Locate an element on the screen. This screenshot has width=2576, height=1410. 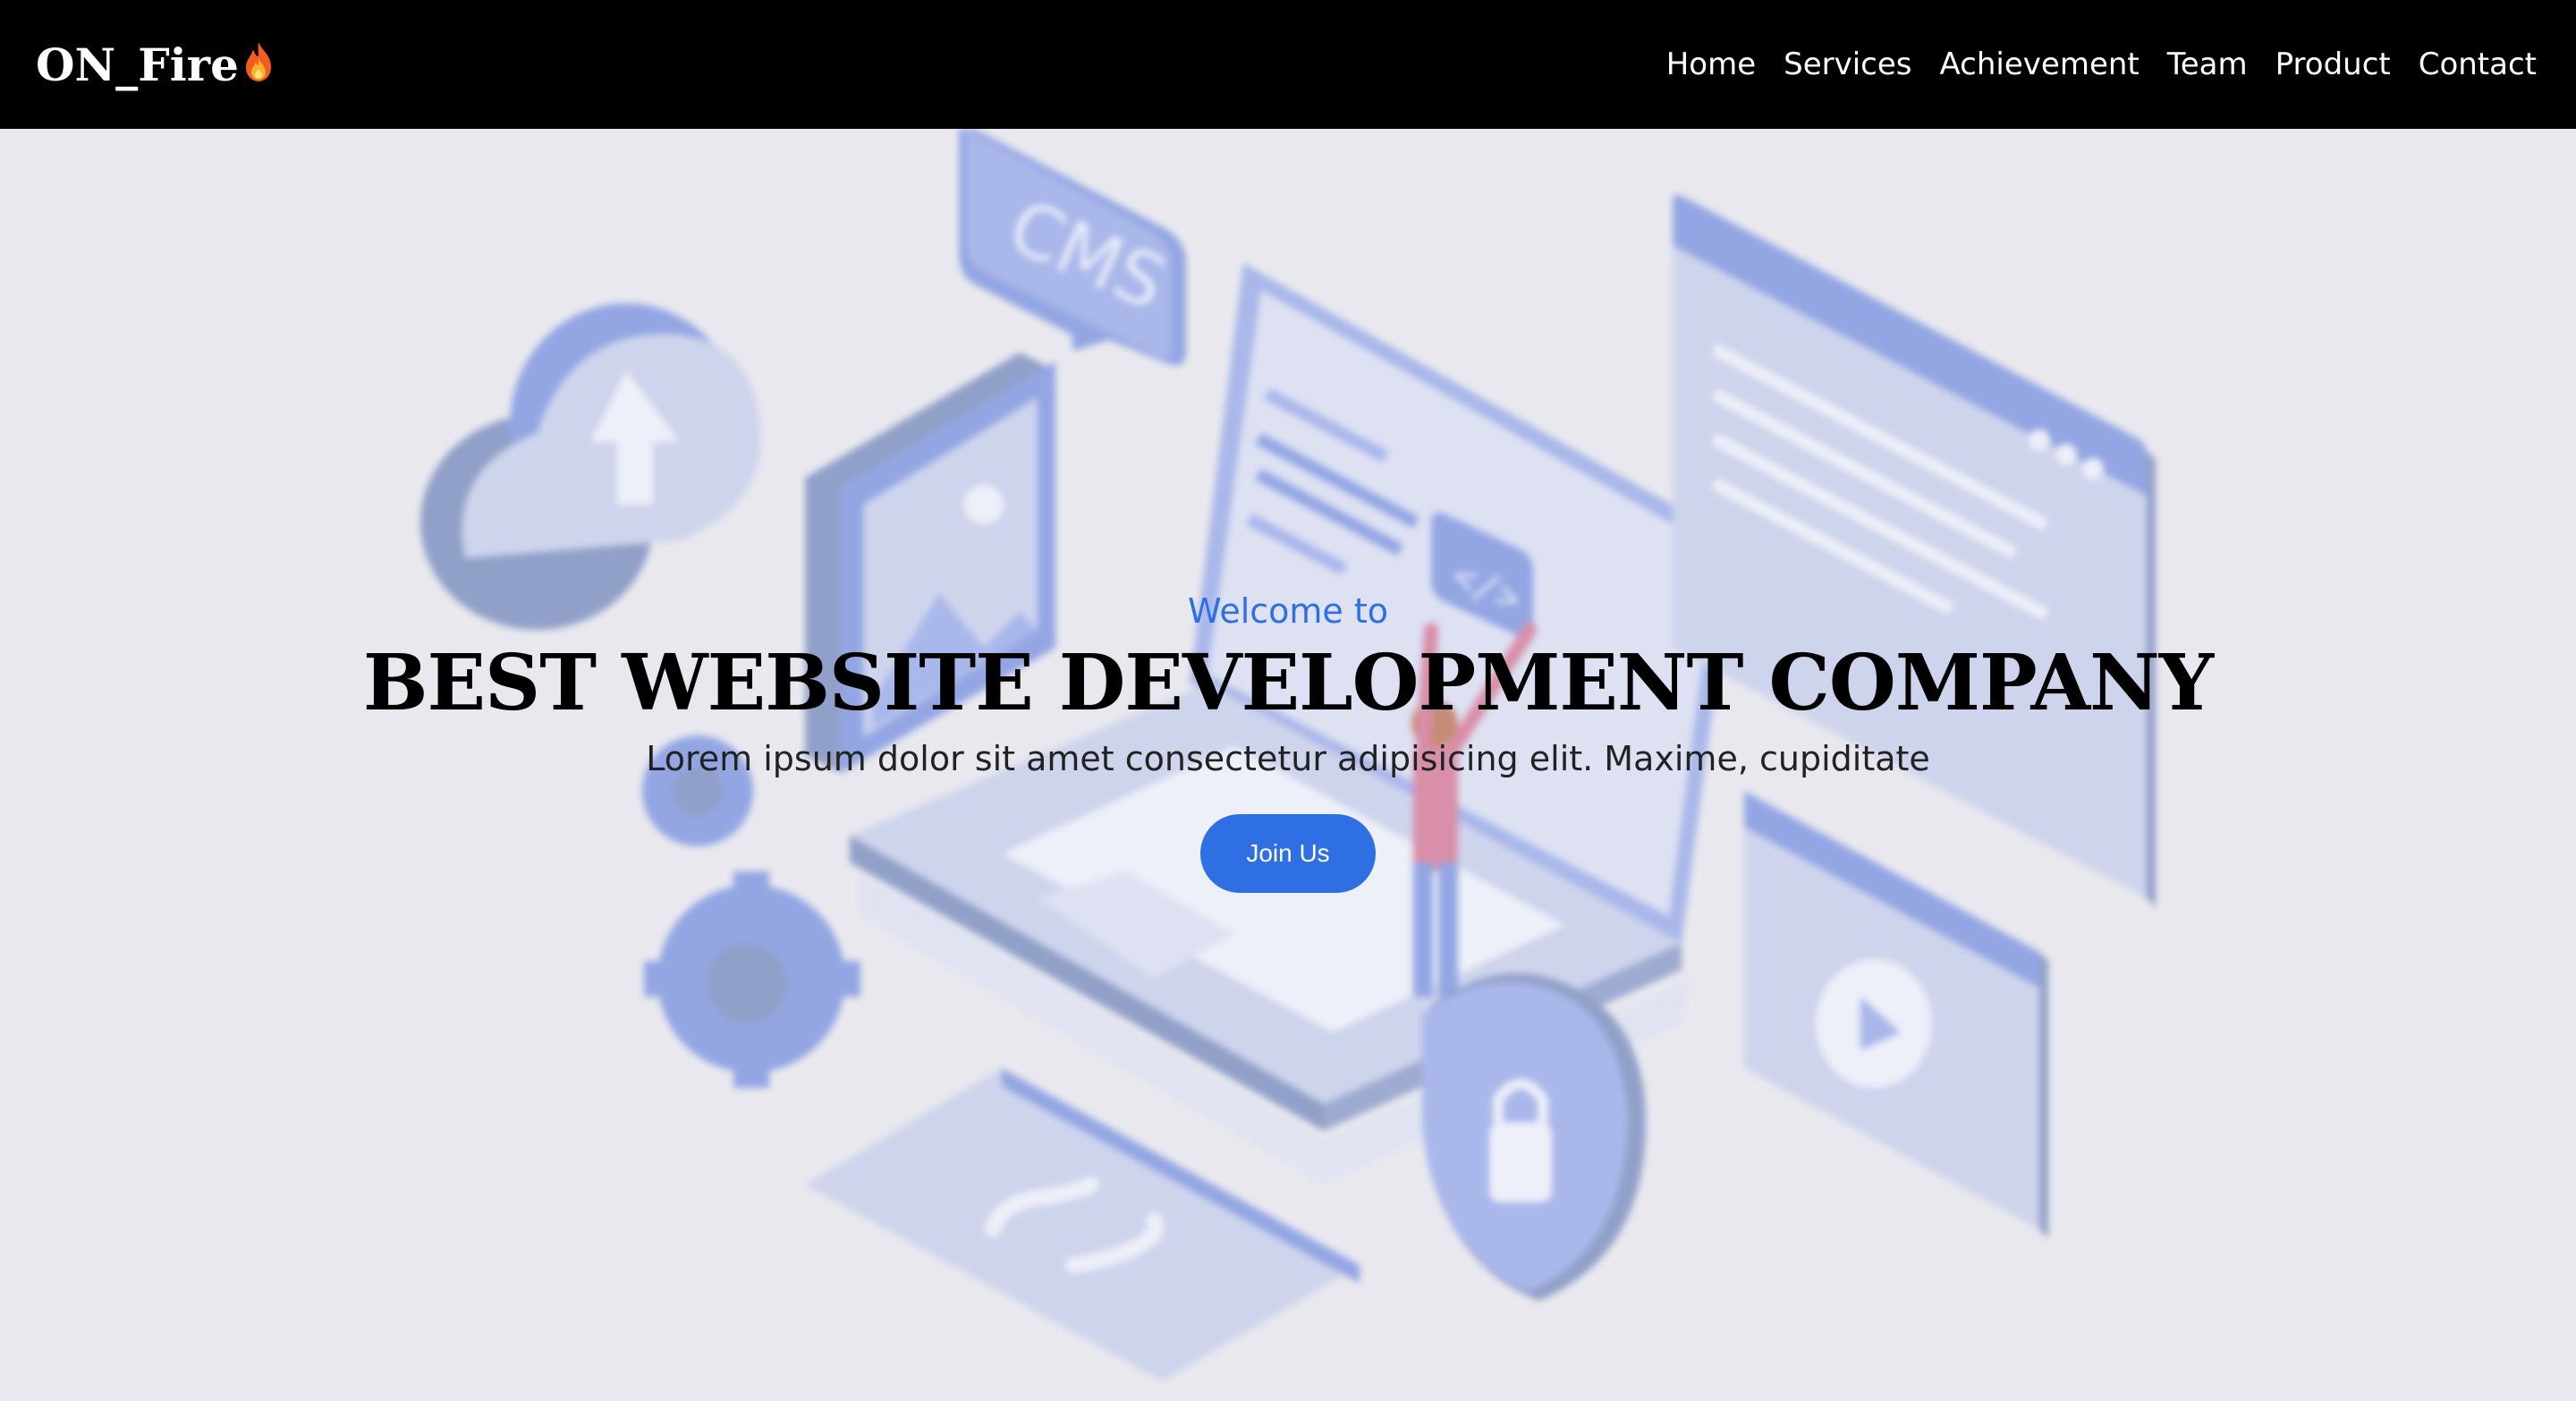
join-us-button: Join Us is located at coordinates (1288, 854).